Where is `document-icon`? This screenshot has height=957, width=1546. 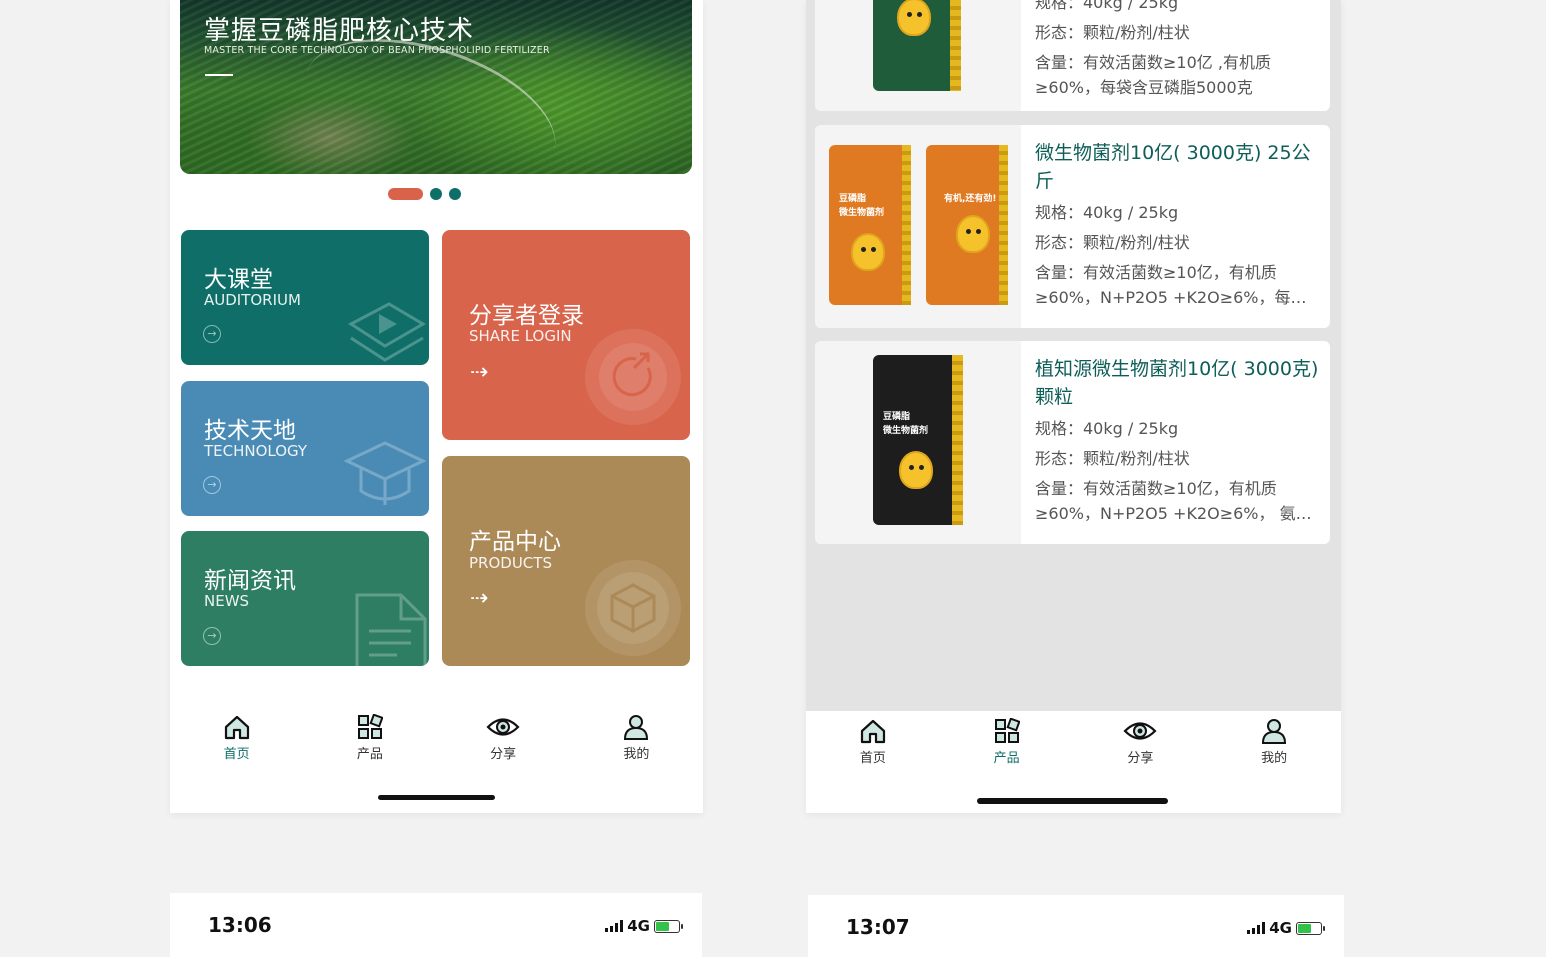 document-icon is located at coordinates (391, 629).